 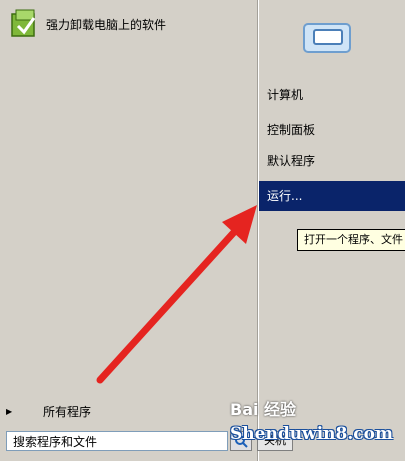 I want to click on watermark-site: Shenduwin8.com, so click(x=311, y=434).